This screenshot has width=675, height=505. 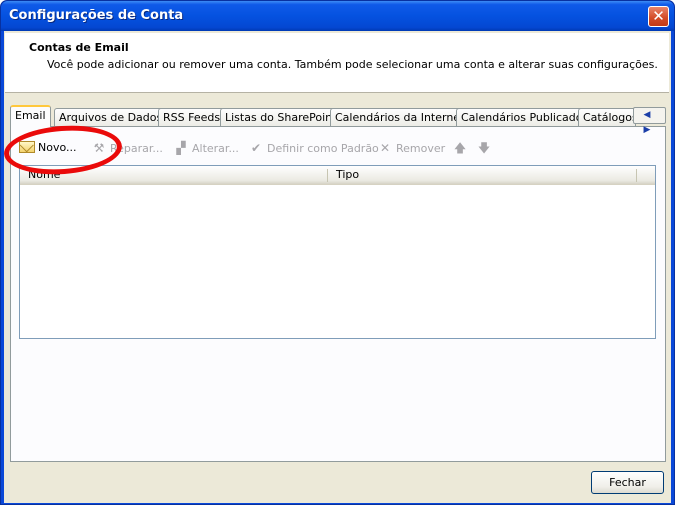 I want to click on arrow-down-icon: 🡇, so click(x=484, y=148).